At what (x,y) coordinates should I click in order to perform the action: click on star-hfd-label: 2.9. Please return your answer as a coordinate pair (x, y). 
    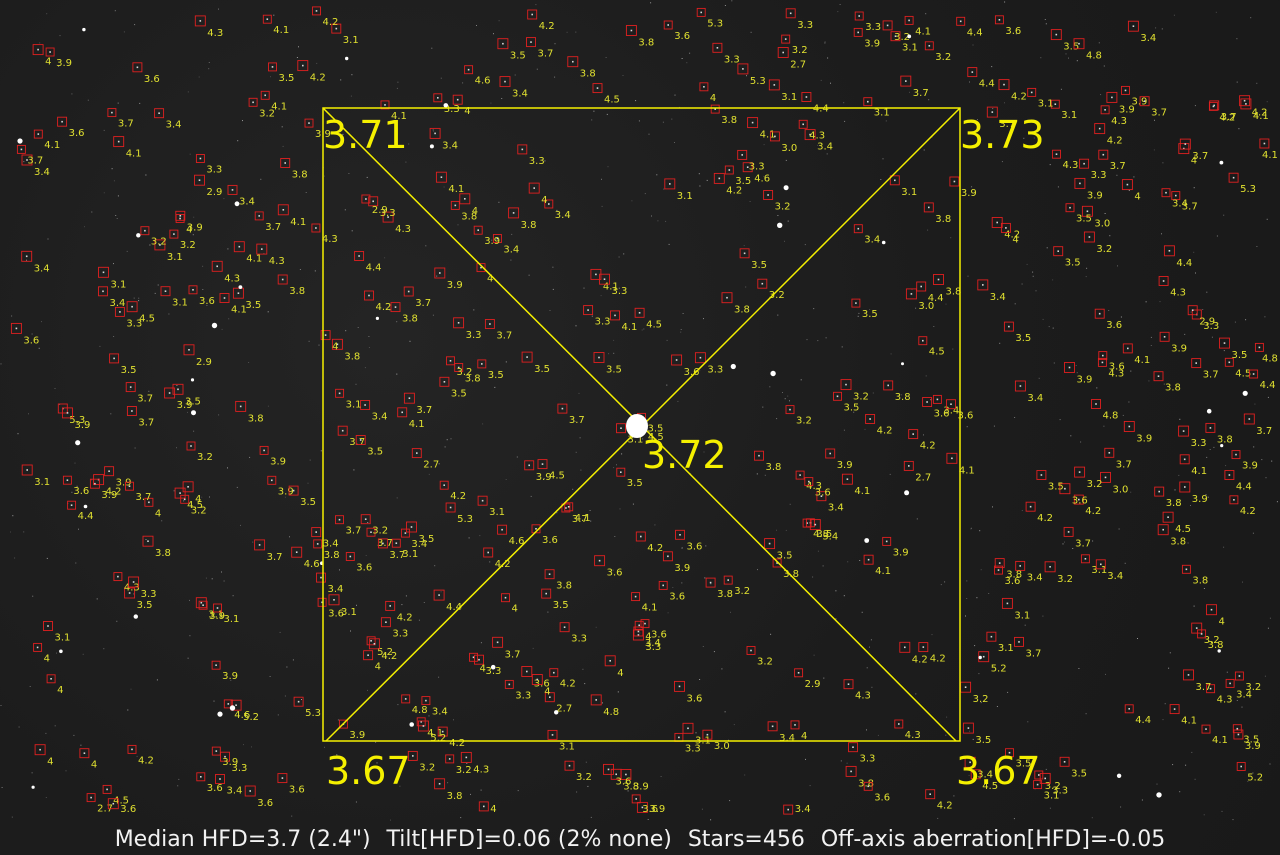
    Looking at the image, I should click on (204, 362).